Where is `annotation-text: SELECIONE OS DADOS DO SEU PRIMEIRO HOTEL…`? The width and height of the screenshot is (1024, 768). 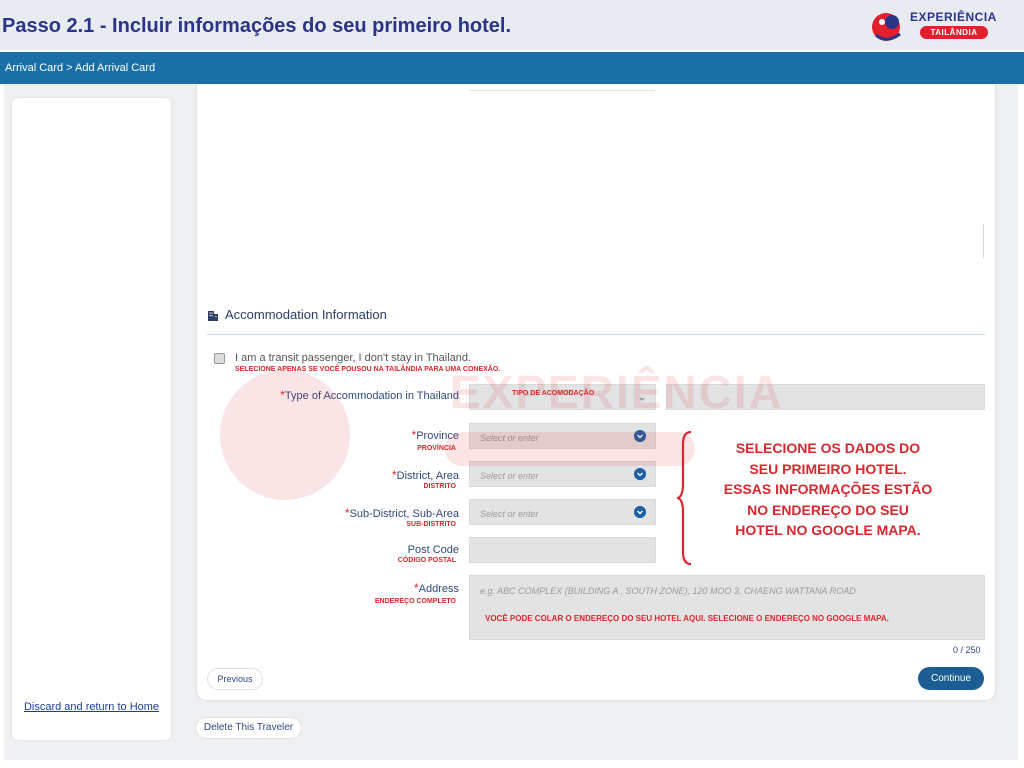 annotation-text: SELECIONE OS DADOS DO SEU PRIMEIRO HOTEL… is located at coordinates (828, 489).